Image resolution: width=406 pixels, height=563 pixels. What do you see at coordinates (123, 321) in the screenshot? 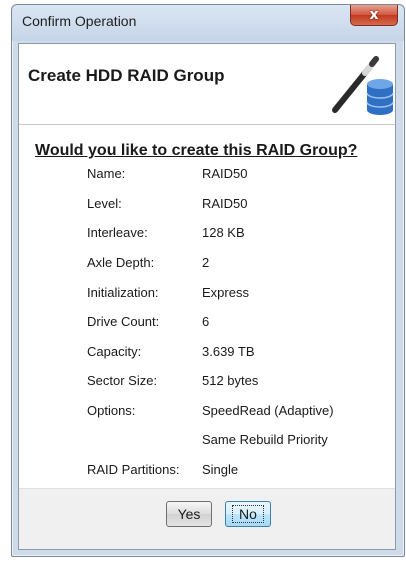
I see `detail-label: Drive Count:` at bounding box center [123, 321].